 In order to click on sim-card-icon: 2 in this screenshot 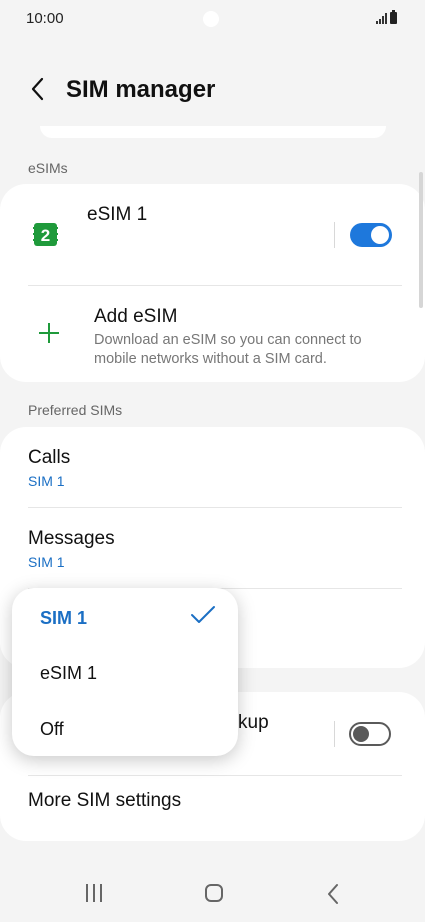, I will do `click(45, 237)`.